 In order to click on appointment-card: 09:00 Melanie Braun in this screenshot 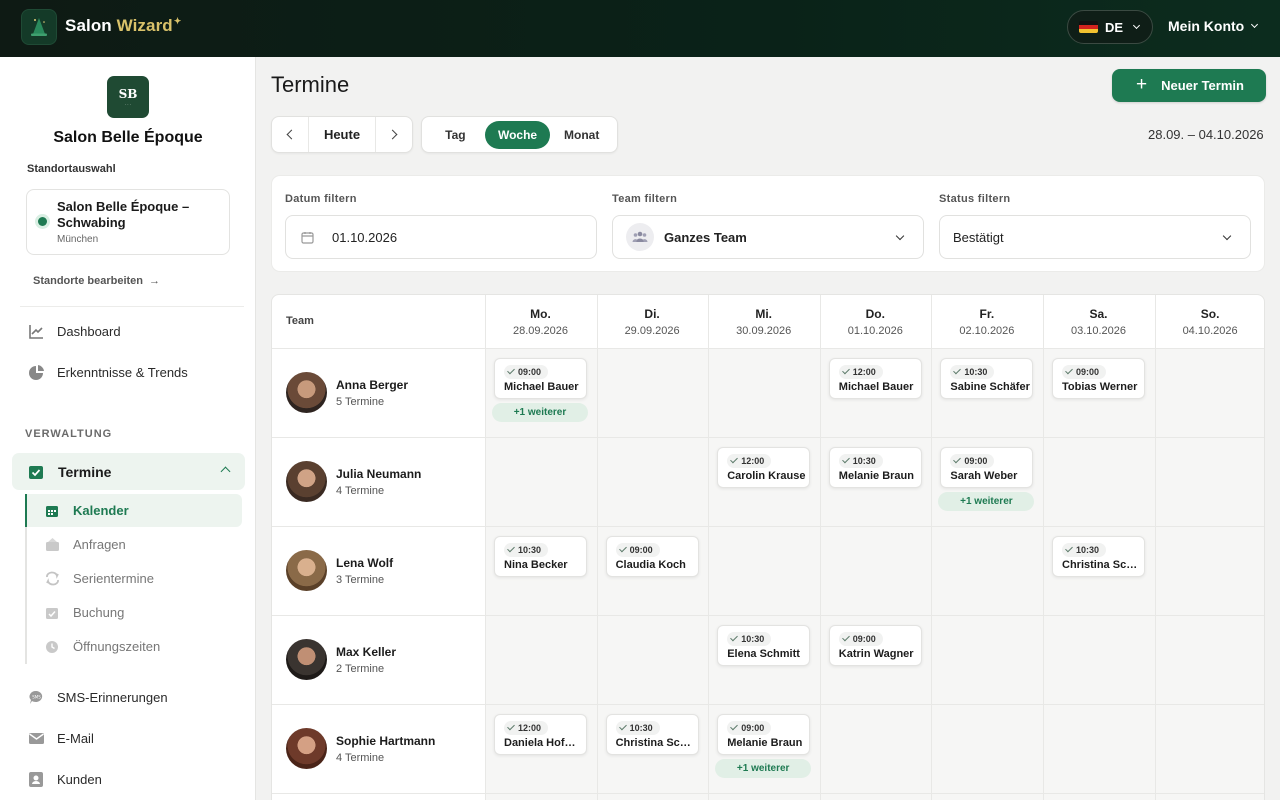, I will do `click(764, 734)`.